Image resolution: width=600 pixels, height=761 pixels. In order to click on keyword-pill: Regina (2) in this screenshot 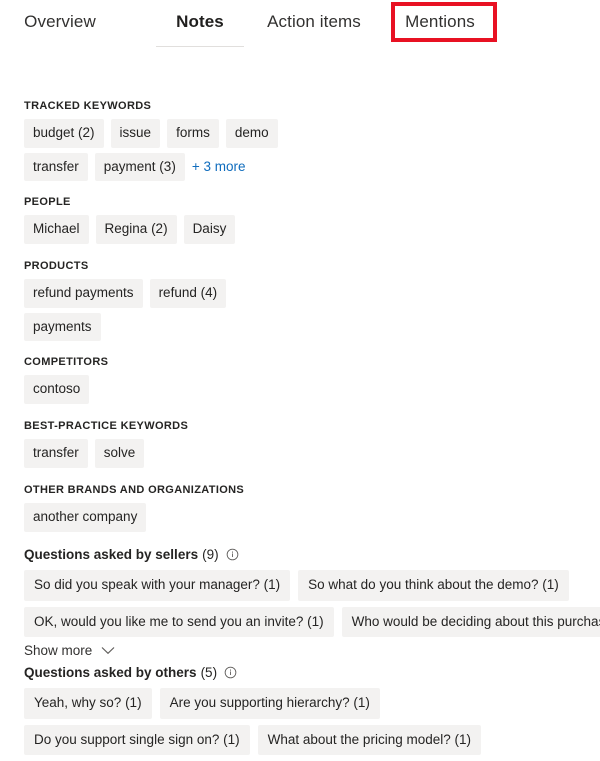, I will do `click(136, 229)`.